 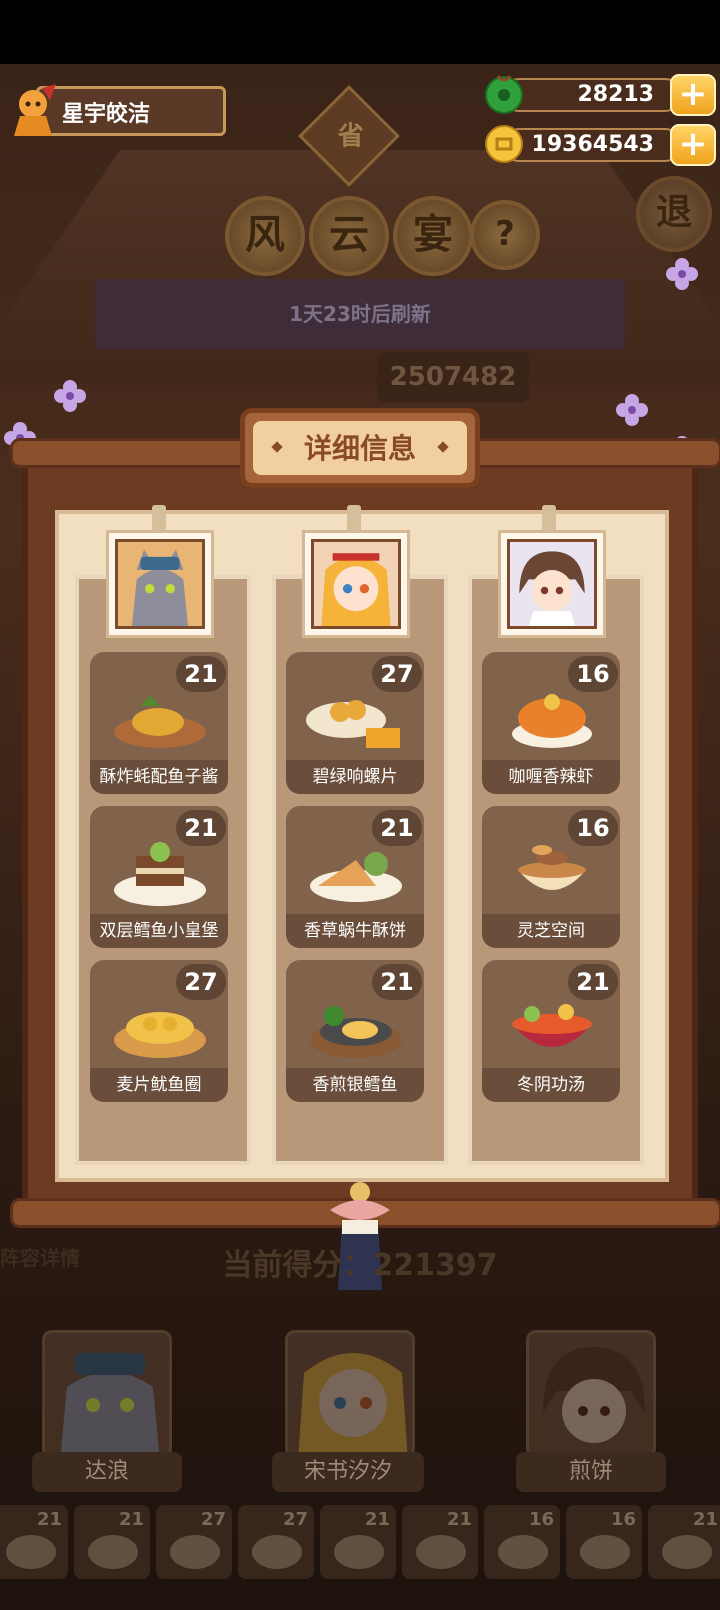 What do you see at coordinates (551, 931) in the screenshot?
I see `dish-name: 灵芝空间` at bounding box center [551, 931].